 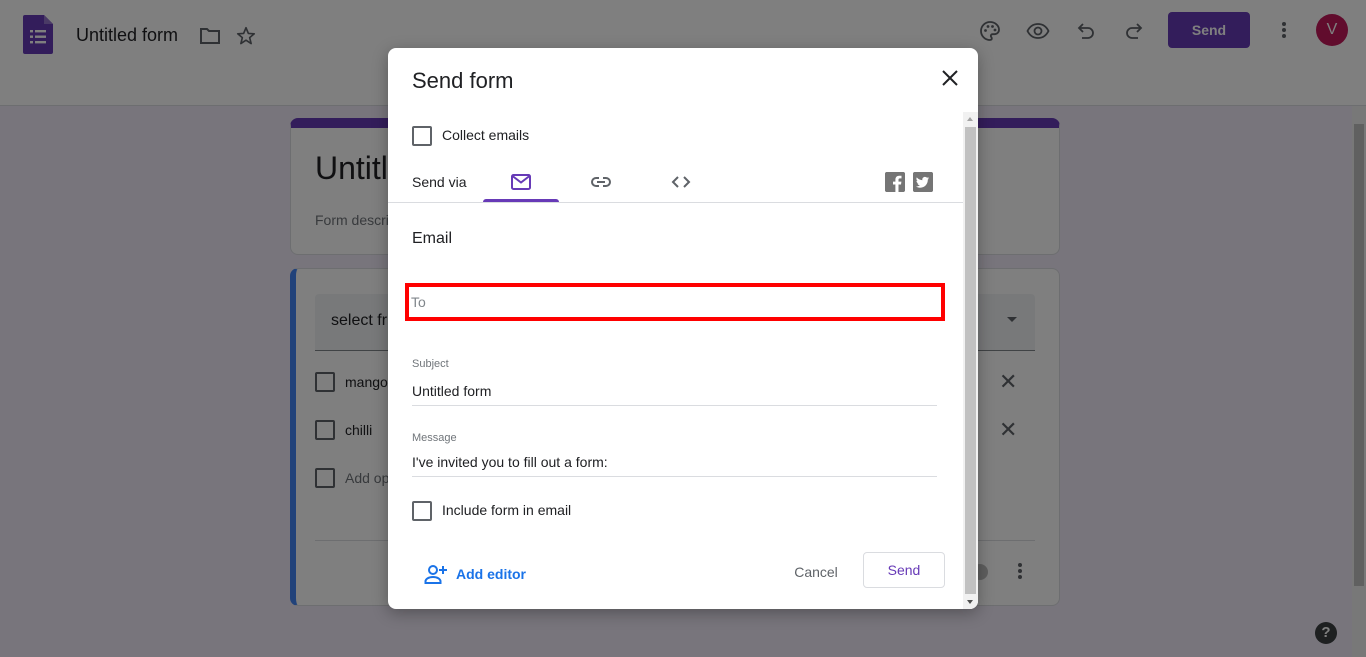 I want to click on tab-embed, so click(x=681, y=181).